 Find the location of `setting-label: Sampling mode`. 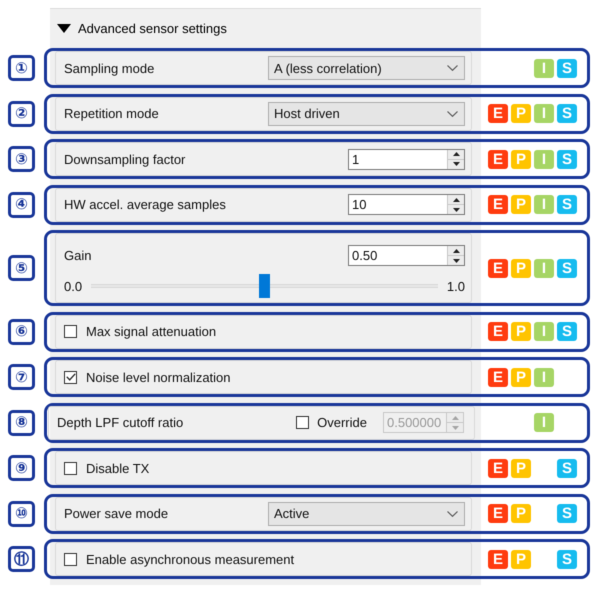

setting-label: Sampling mode is located at coordinates (110, 68).